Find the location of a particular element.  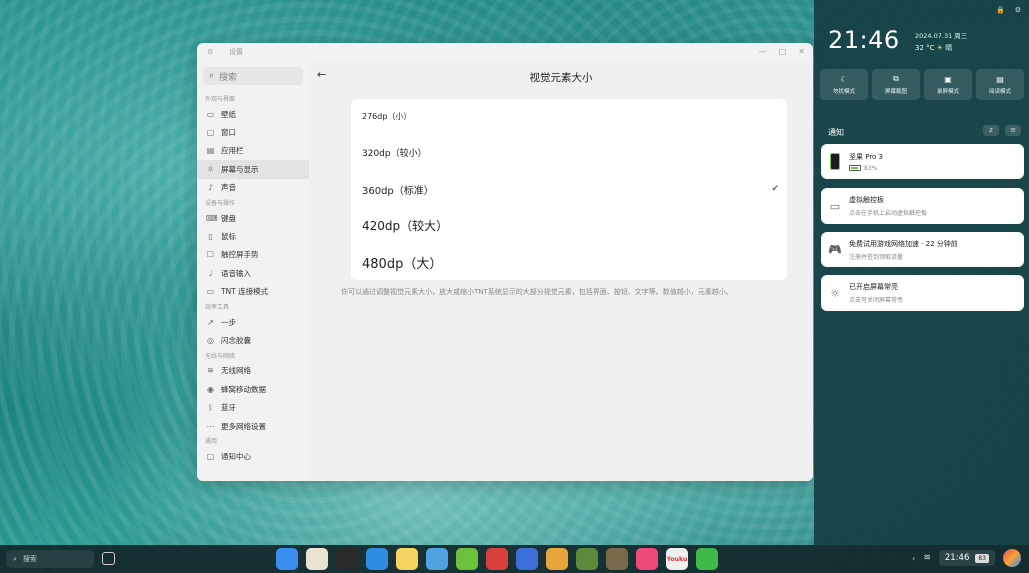

touchpad-icon: ▭ is located at coordinates (835, 206).